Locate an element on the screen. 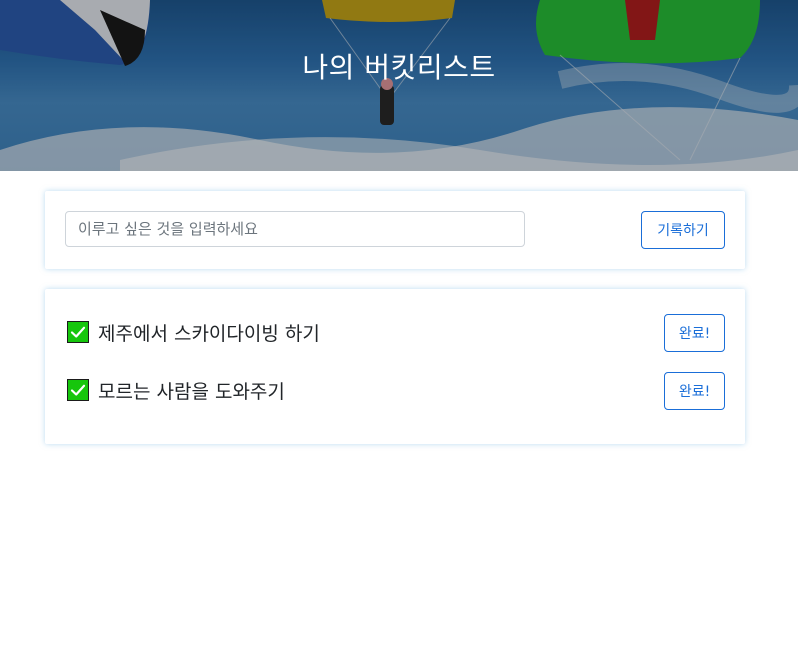 The width and height of the screenshot is (798, 651). list-item: 제주에서 스카이다이빙 하기 is located at coordinates (193, 332).